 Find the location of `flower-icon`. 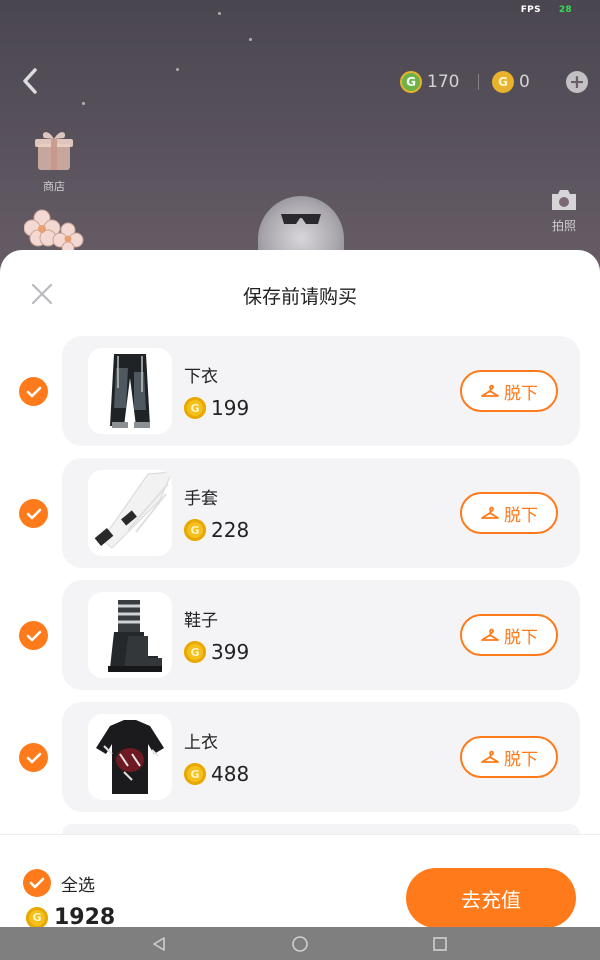

flower-icon is located at coordinates (53, 232).